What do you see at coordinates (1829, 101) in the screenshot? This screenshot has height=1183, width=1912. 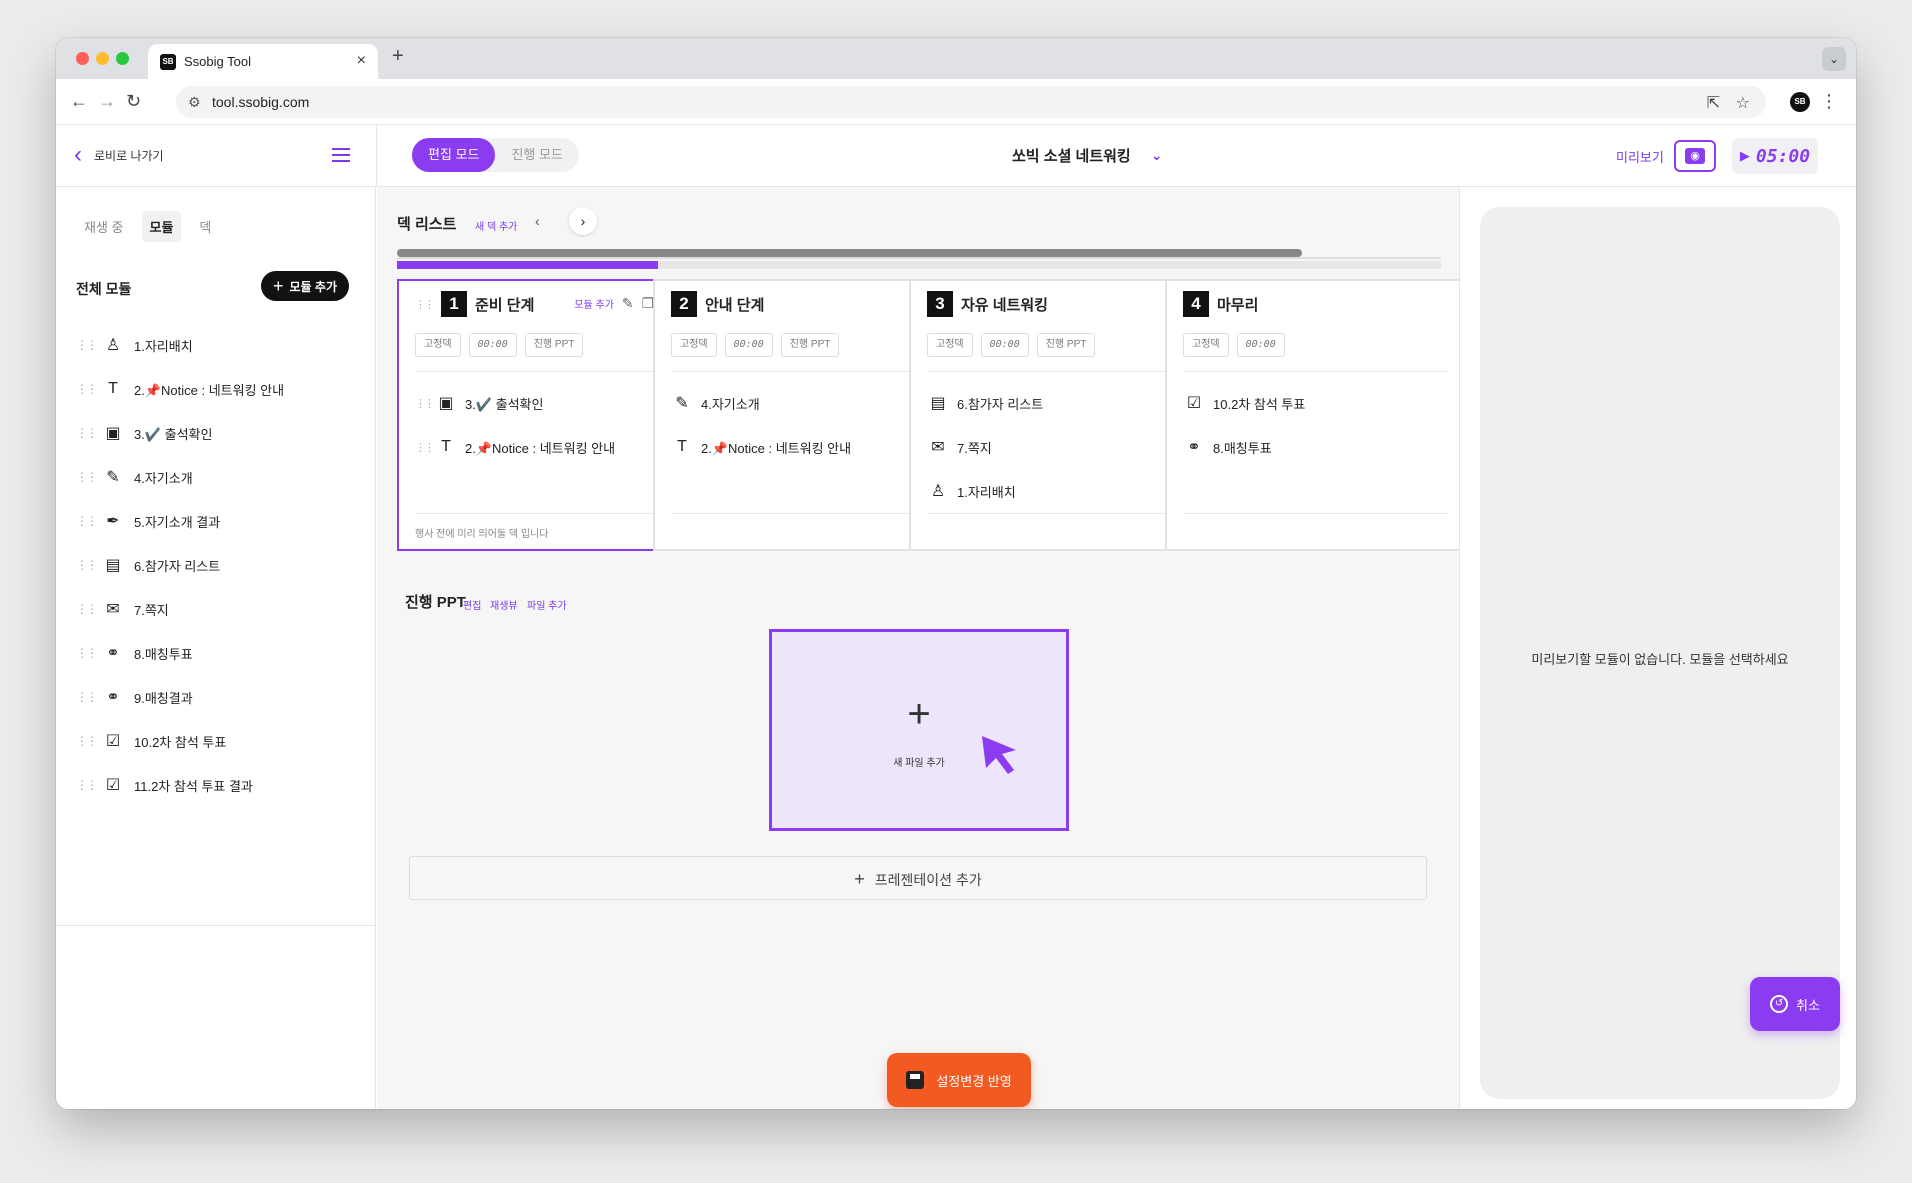 I see `browser-menu-icon: ⋮` at bounding box center [1829, 101].